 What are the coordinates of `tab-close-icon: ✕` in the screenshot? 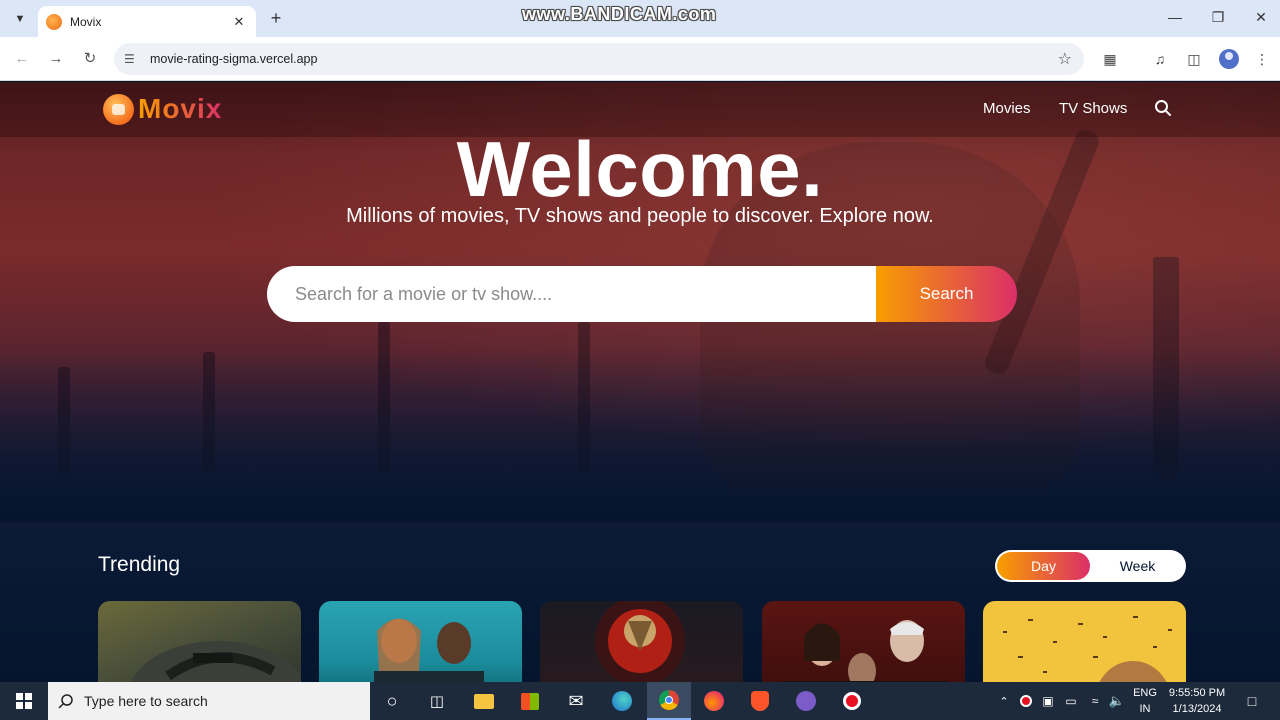 It's located at (239, 22).